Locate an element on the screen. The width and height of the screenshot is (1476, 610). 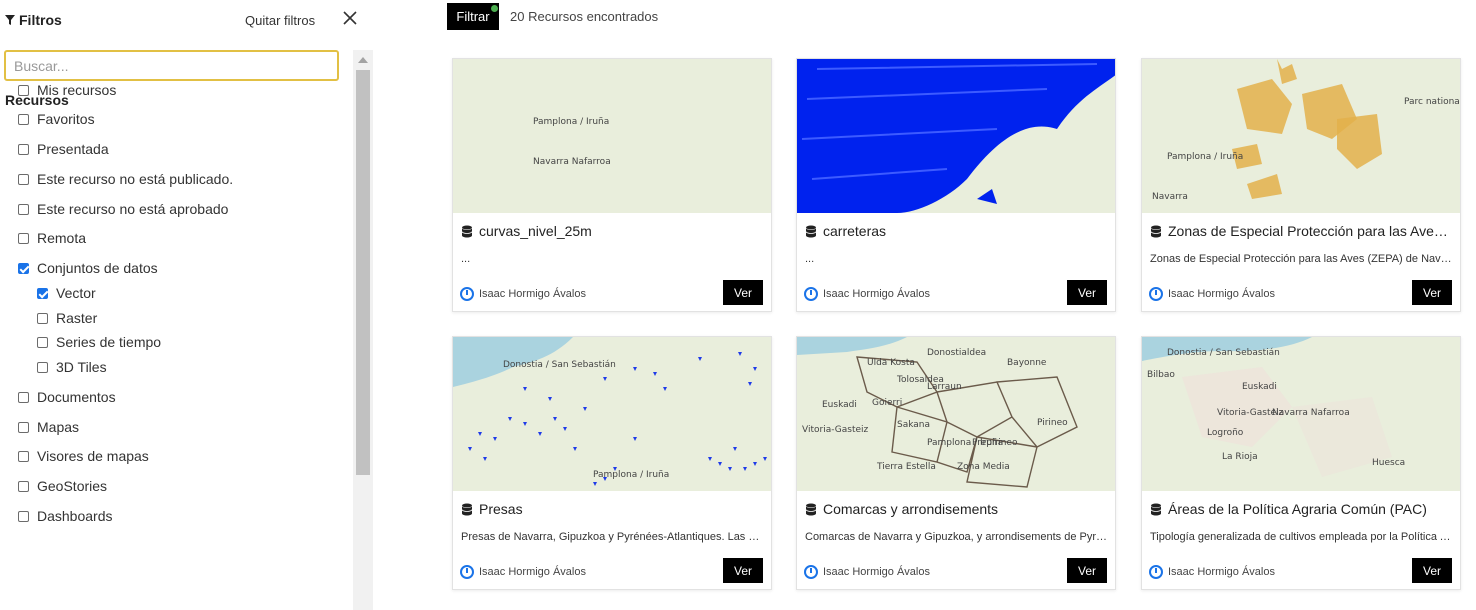
filter-item-favoritos: Favoritos is located at coordinates (56, 119).